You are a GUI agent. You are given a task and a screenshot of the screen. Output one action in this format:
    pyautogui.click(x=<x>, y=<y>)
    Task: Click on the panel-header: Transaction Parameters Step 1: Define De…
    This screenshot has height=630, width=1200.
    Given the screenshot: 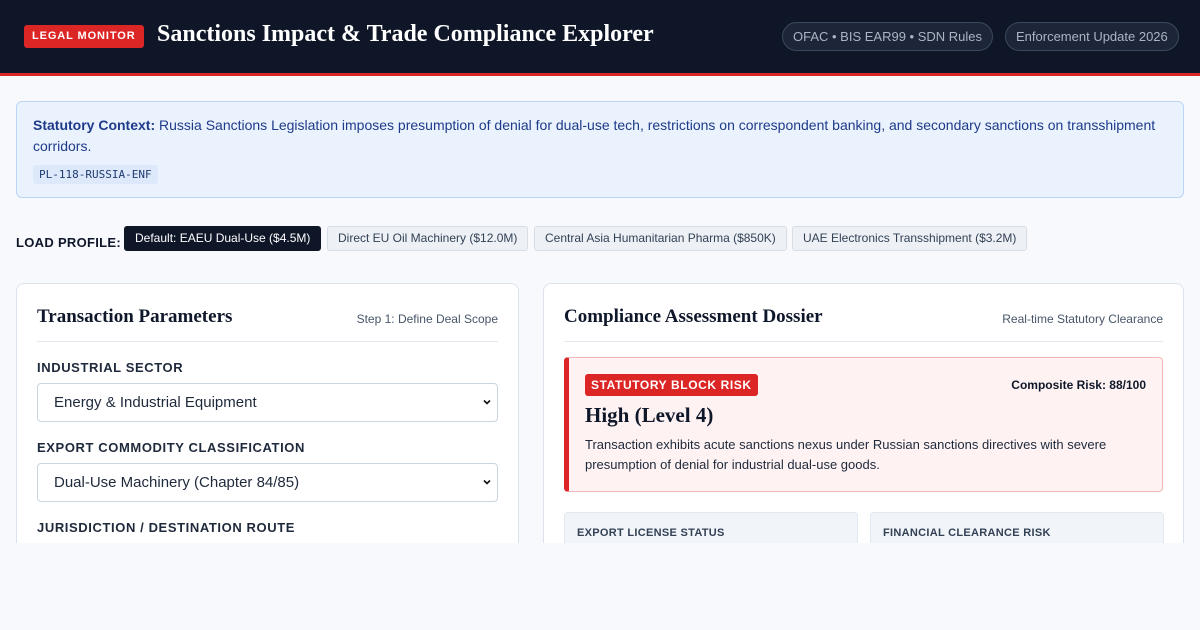 What is the action you would take?
    pyautogui.click(x=267, y=324)
    